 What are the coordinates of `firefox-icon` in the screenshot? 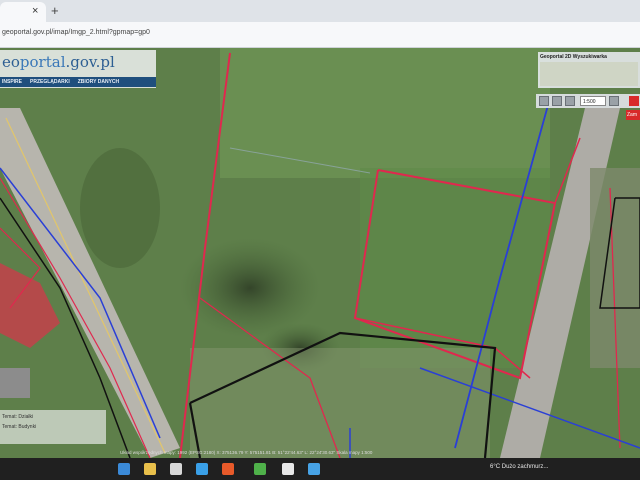 It's located at (228, 469).